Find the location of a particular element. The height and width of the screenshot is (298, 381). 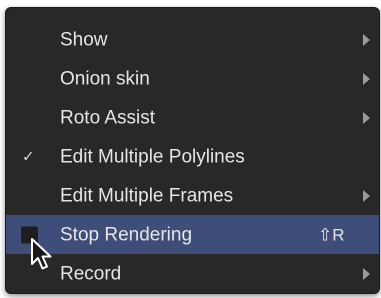

menu-item-label: Stop Rendering is located at coordinates (126, 234).